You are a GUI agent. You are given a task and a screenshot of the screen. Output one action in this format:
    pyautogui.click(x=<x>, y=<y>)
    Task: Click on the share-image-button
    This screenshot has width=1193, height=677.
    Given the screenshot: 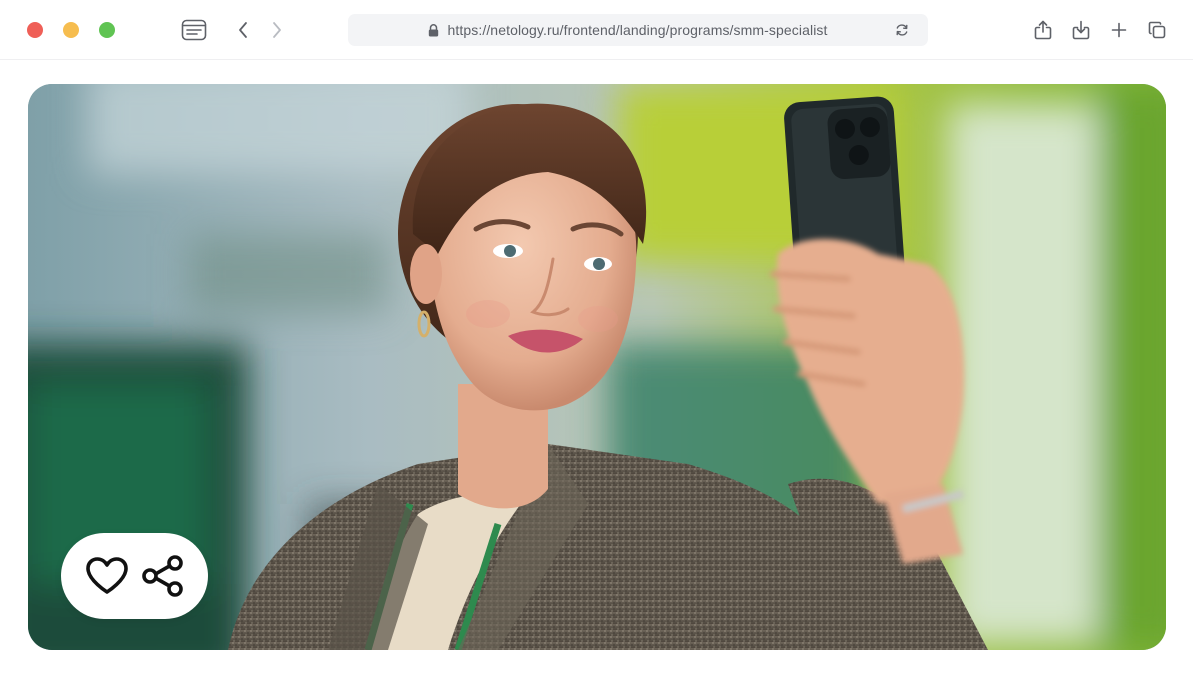 What is the action you would take?
    pyautogui.click(x=163, y=576)
    